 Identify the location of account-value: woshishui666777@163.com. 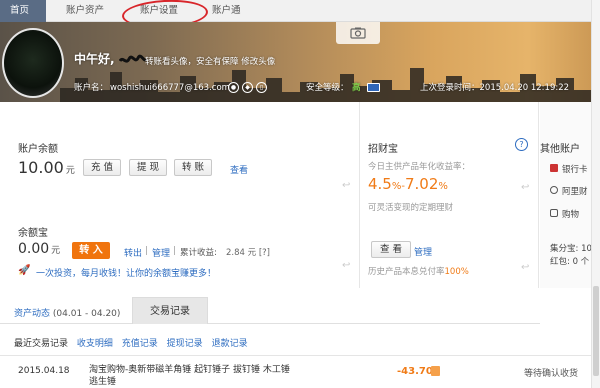
(170, 88).